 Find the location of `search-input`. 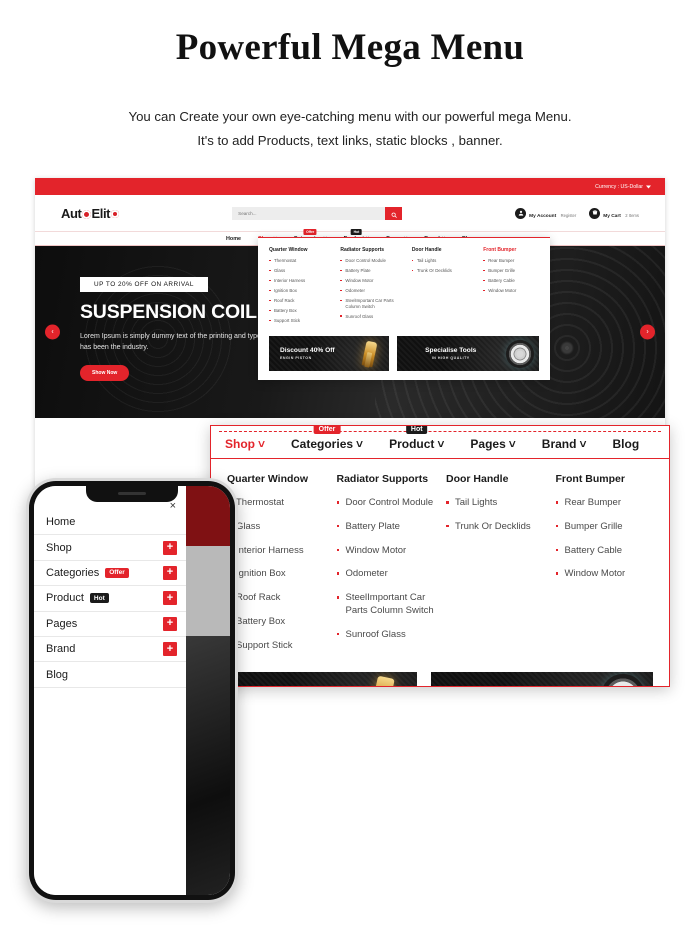

search-input is located at coordinates (309, 213).